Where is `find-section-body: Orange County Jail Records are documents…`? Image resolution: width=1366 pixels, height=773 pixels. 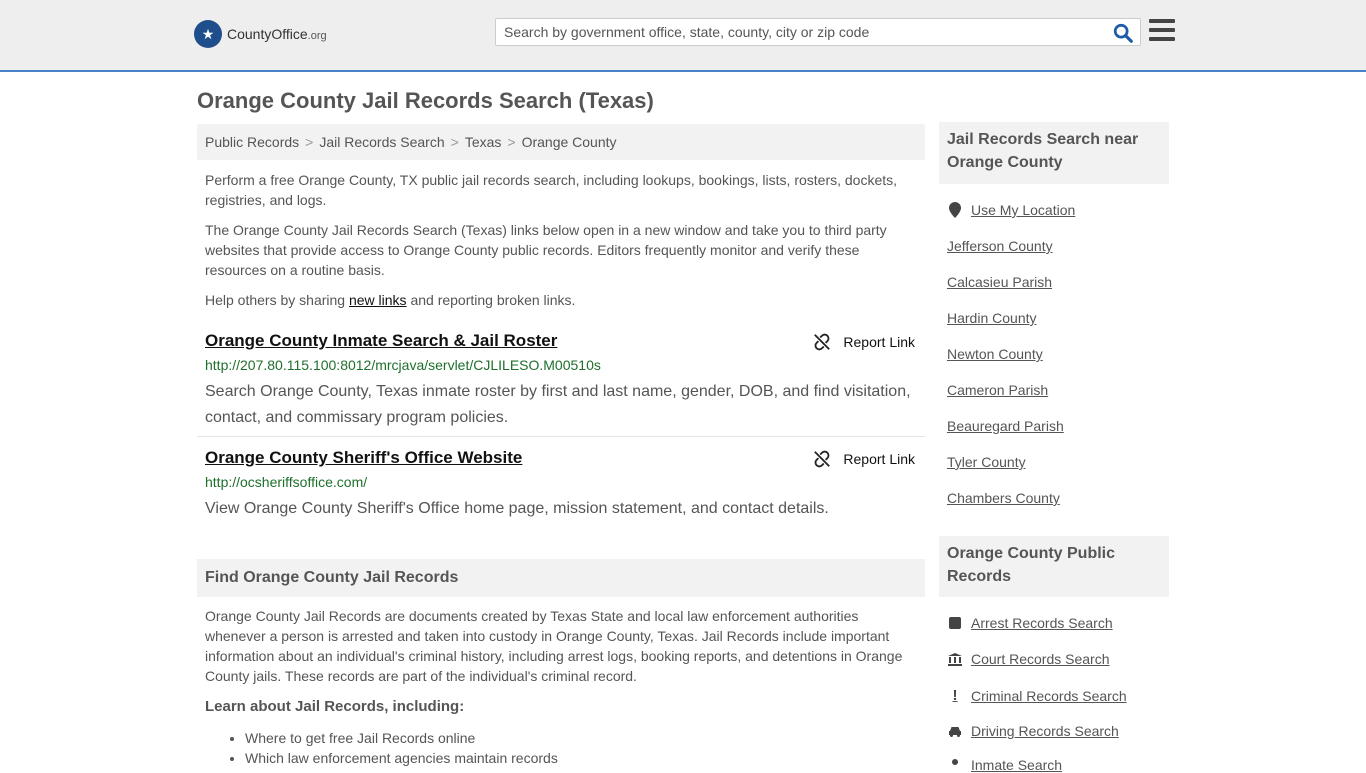
find-section-body: Orange County Jail Records are documents… is located at coordinates (554, 646).